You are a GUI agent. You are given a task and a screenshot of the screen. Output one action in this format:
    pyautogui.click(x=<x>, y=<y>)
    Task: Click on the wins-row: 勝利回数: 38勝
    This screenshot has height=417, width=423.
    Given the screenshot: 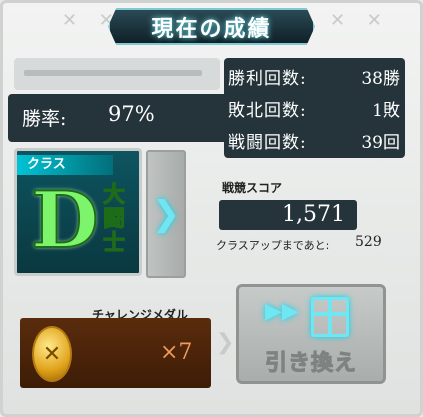 What is the action you would take?
    pyautogui.click(x=314, y=76)
    